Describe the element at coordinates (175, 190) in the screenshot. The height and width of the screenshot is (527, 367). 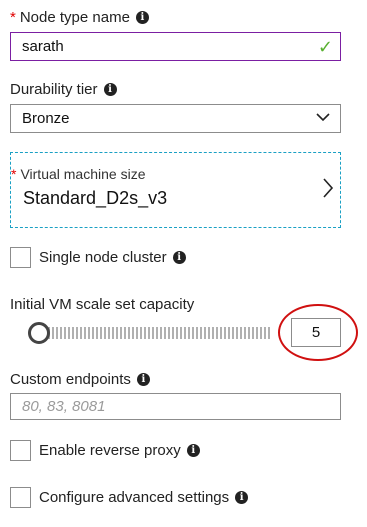
I see `vm-size-selector: * Virtual machine size Standard_D2s_v3` at that location.